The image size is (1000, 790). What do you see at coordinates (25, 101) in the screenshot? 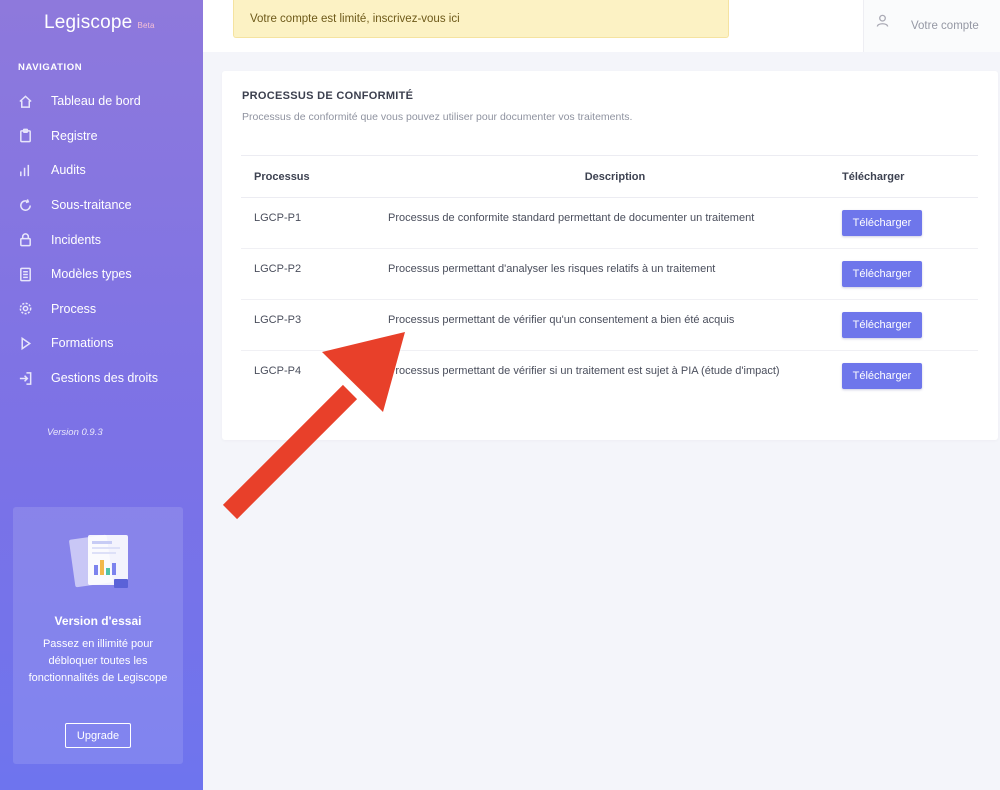
I see `home-icon` at bounding box center [25, 101].